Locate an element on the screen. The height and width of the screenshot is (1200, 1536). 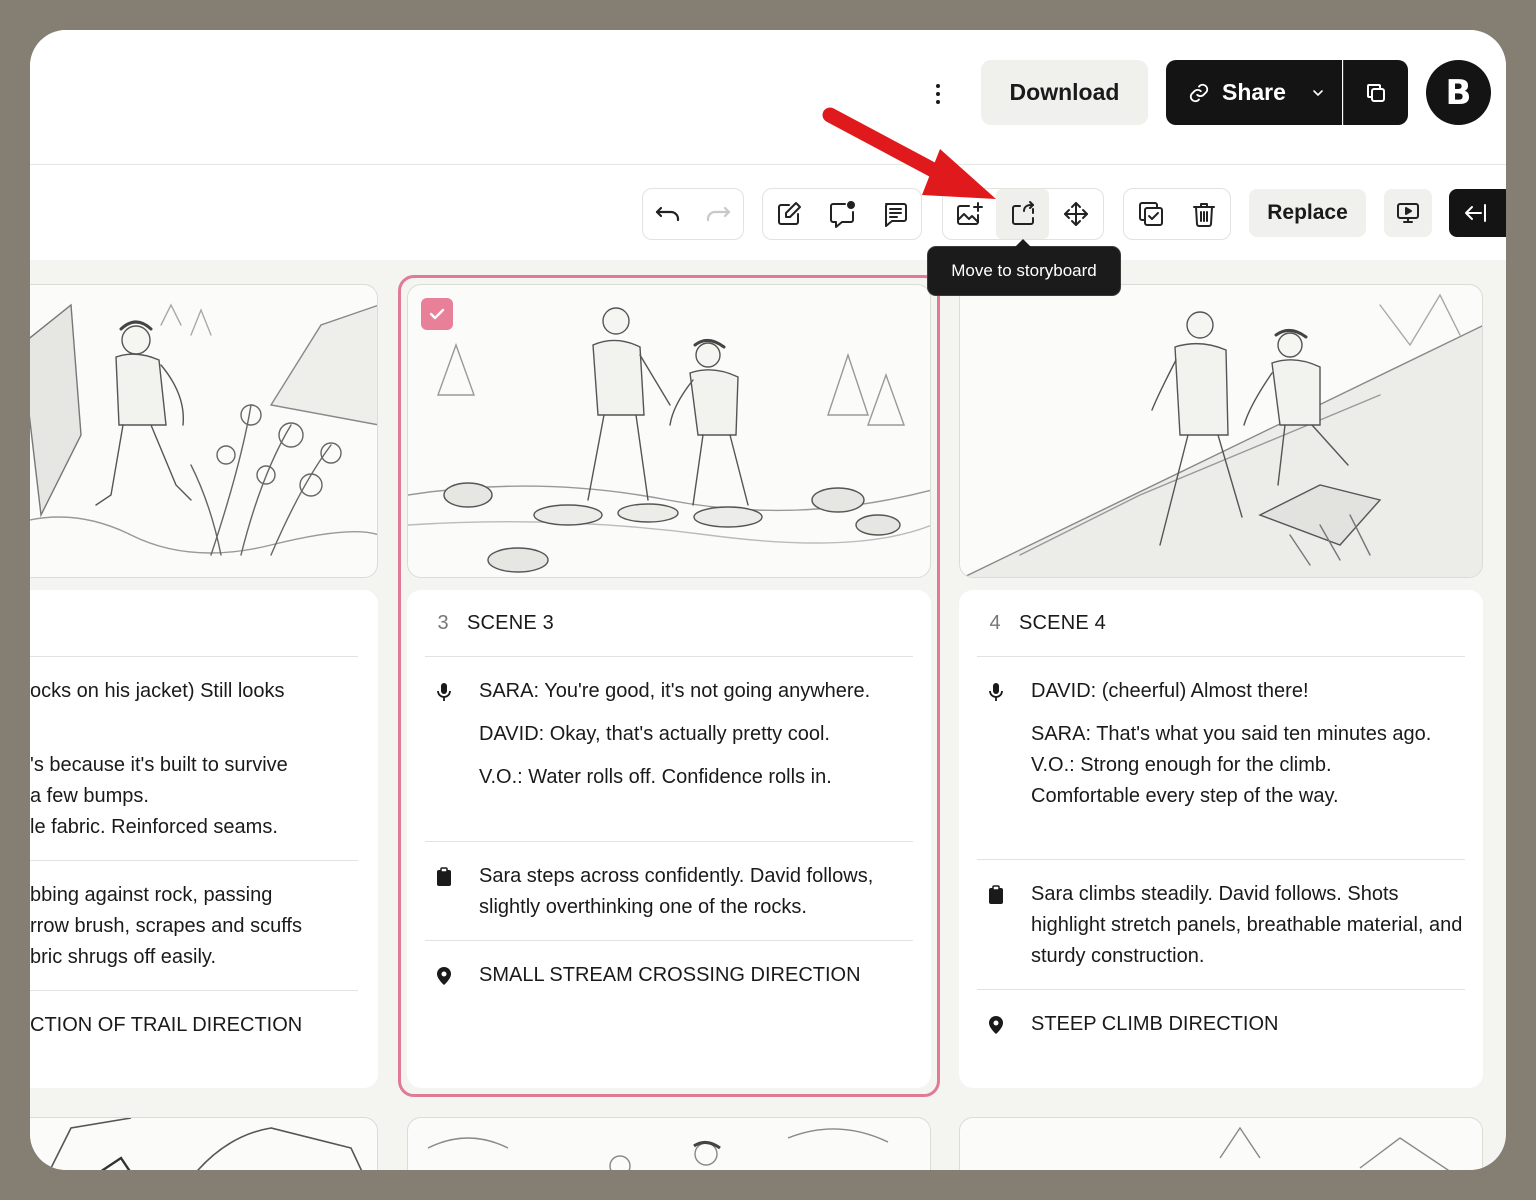
annotation-arrow-icon is located at coordinates (909, 153).